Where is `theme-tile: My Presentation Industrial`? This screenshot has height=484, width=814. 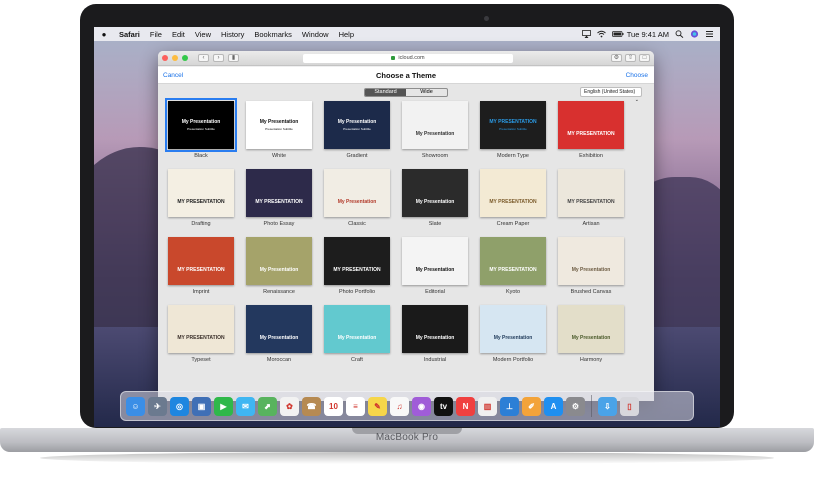
theme-tile: My Presentation Industrial is located at coordinates (435, 334).